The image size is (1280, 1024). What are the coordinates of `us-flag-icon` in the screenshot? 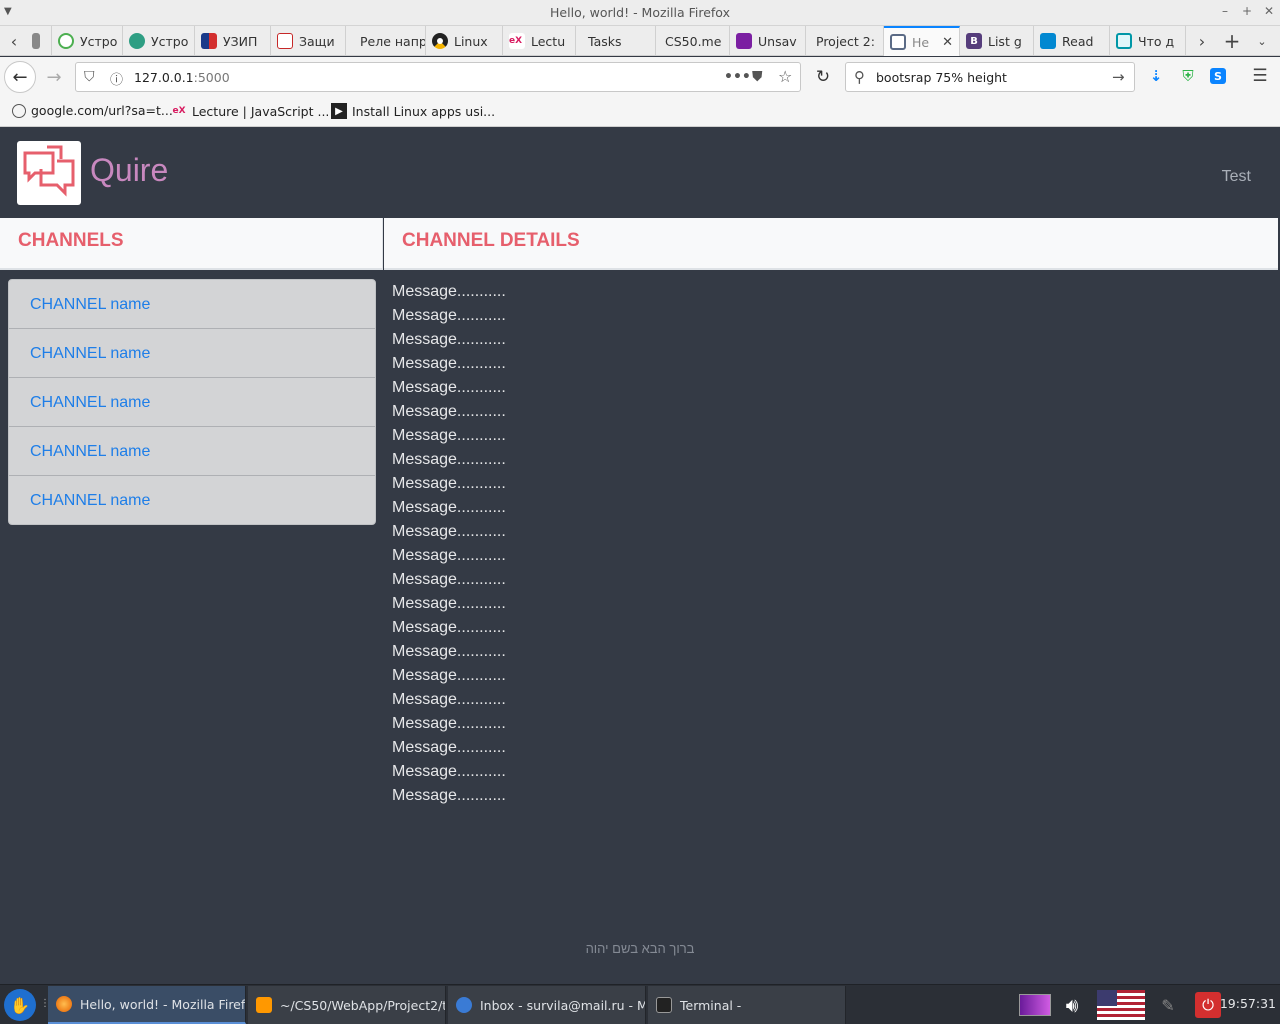 It's located at (1121, 1005).